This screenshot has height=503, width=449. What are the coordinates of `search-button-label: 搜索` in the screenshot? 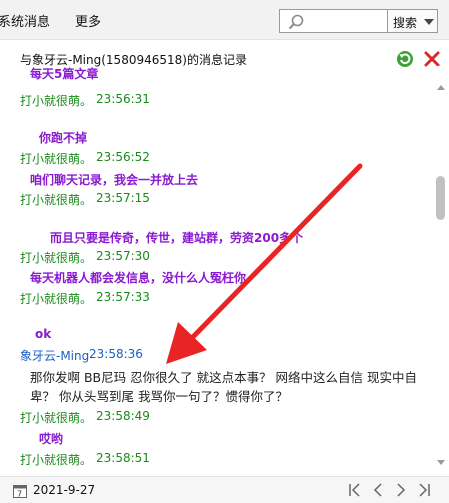 It's located at (405, 23).